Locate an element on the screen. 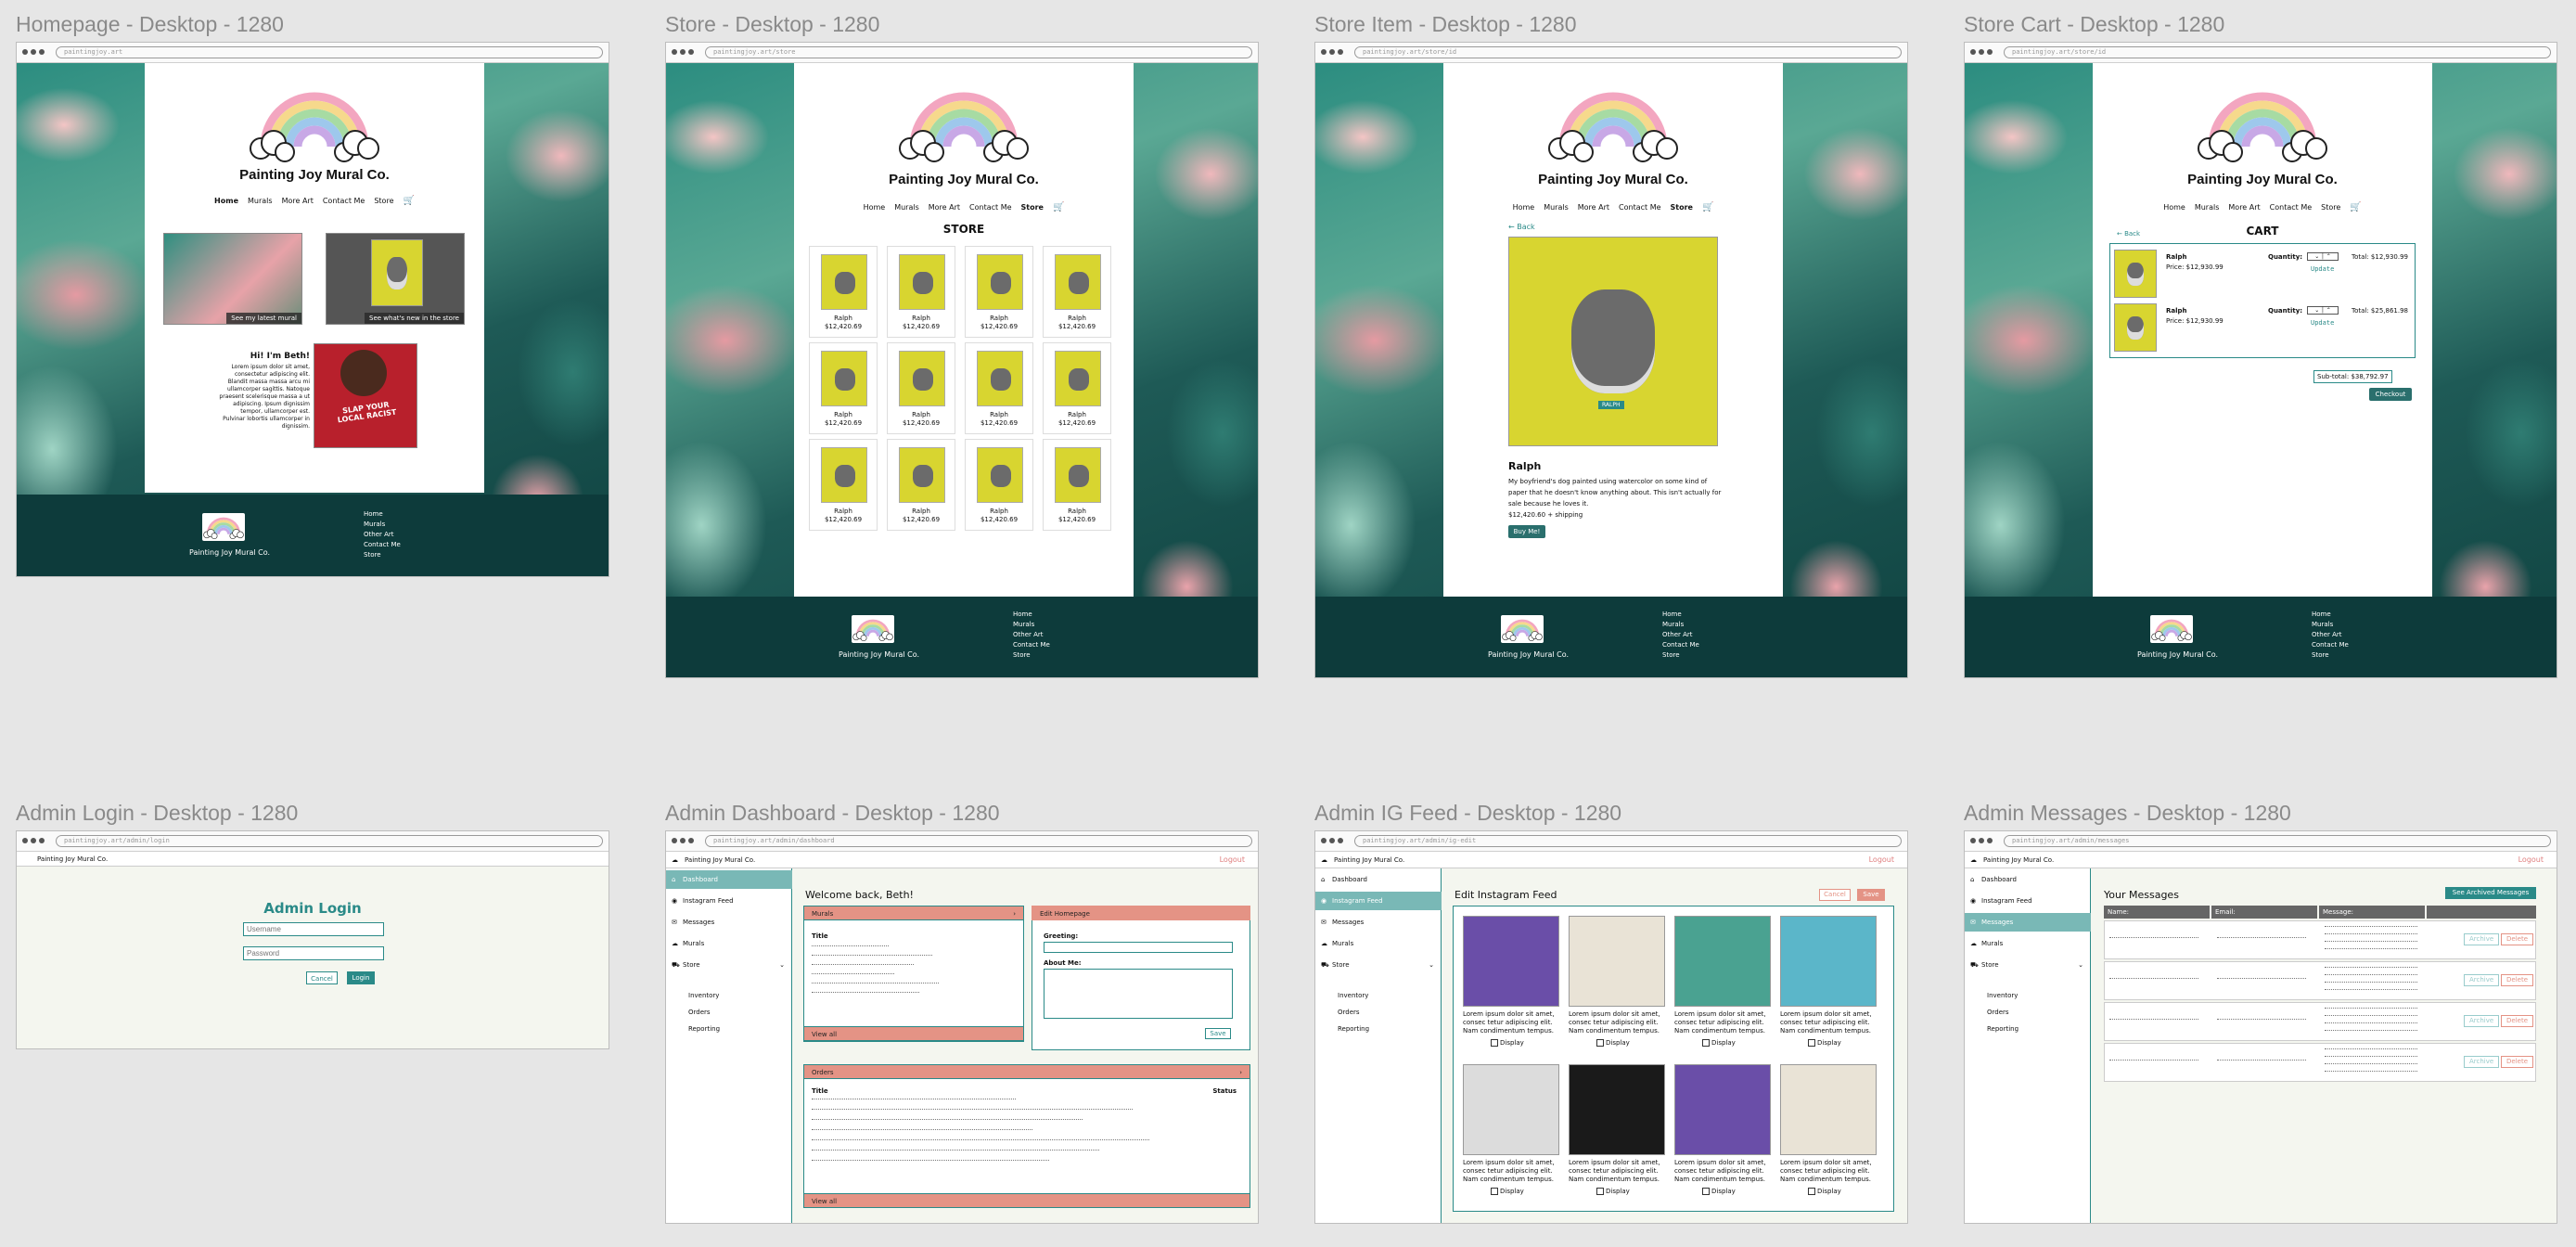 The image size is (2576, 1247). back-link: ← Back is located at coordinates (1521, 227).